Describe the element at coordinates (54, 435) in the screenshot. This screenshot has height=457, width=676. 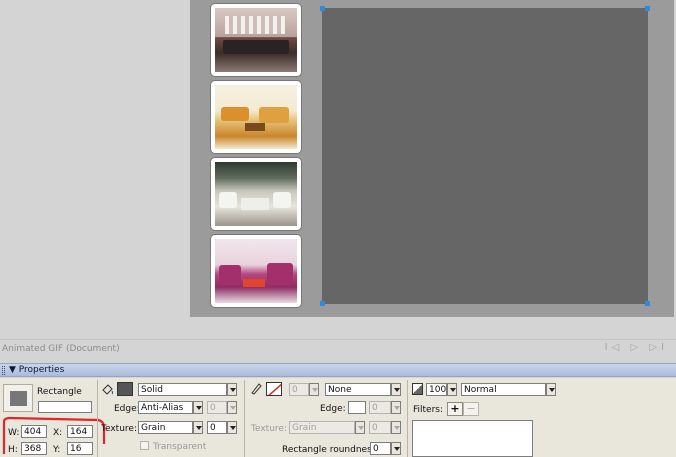
I see `red-annotation-bracket` at that location.